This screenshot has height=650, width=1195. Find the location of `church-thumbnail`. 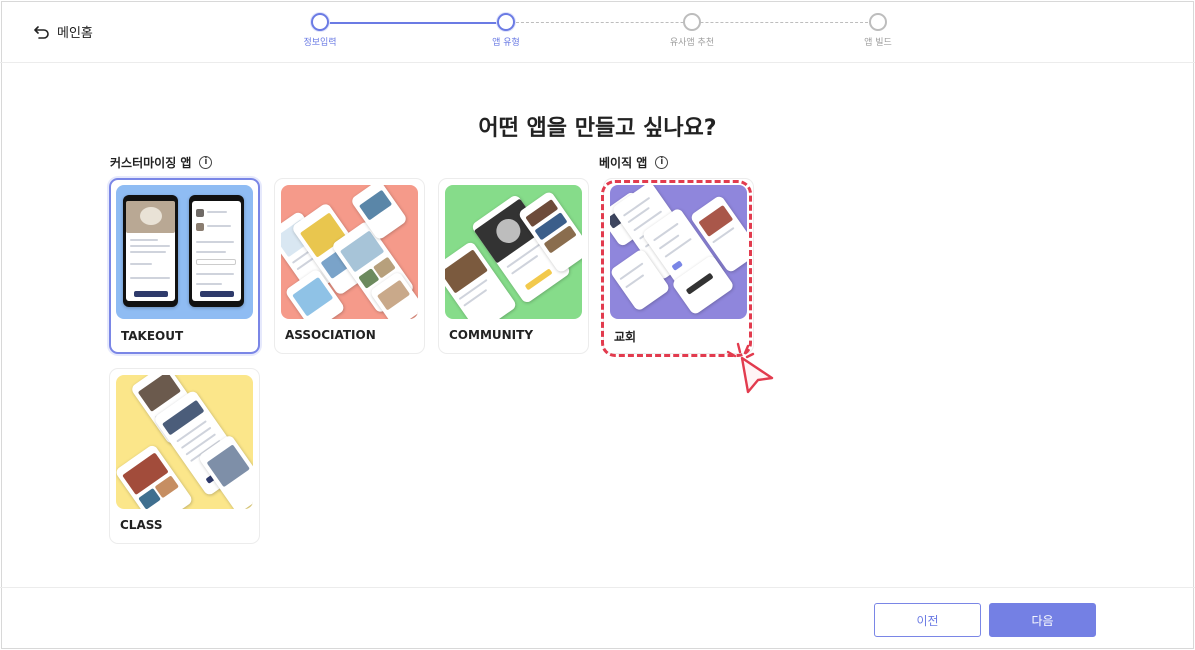

church-thumbnail is located at coordinates (678, 252).